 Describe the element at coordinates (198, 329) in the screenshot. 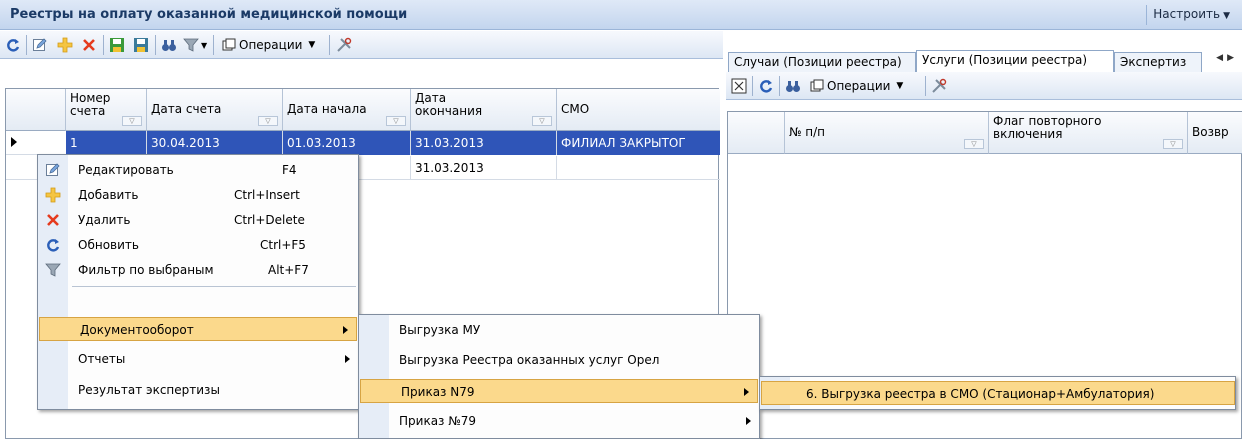

I see `menu-item-docflow: Документооборот` at that location.